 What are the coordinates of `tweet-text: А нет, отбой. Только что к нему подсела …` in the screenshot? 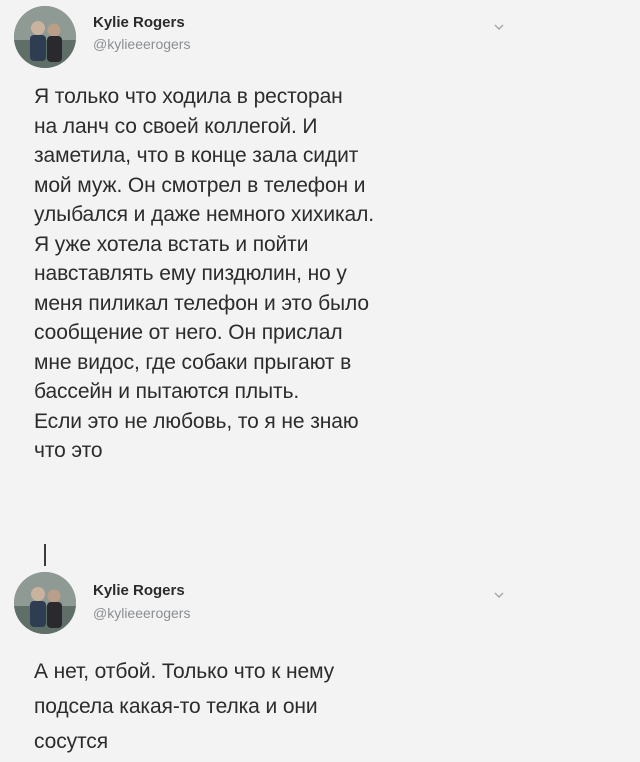 It's located at (184, 706).